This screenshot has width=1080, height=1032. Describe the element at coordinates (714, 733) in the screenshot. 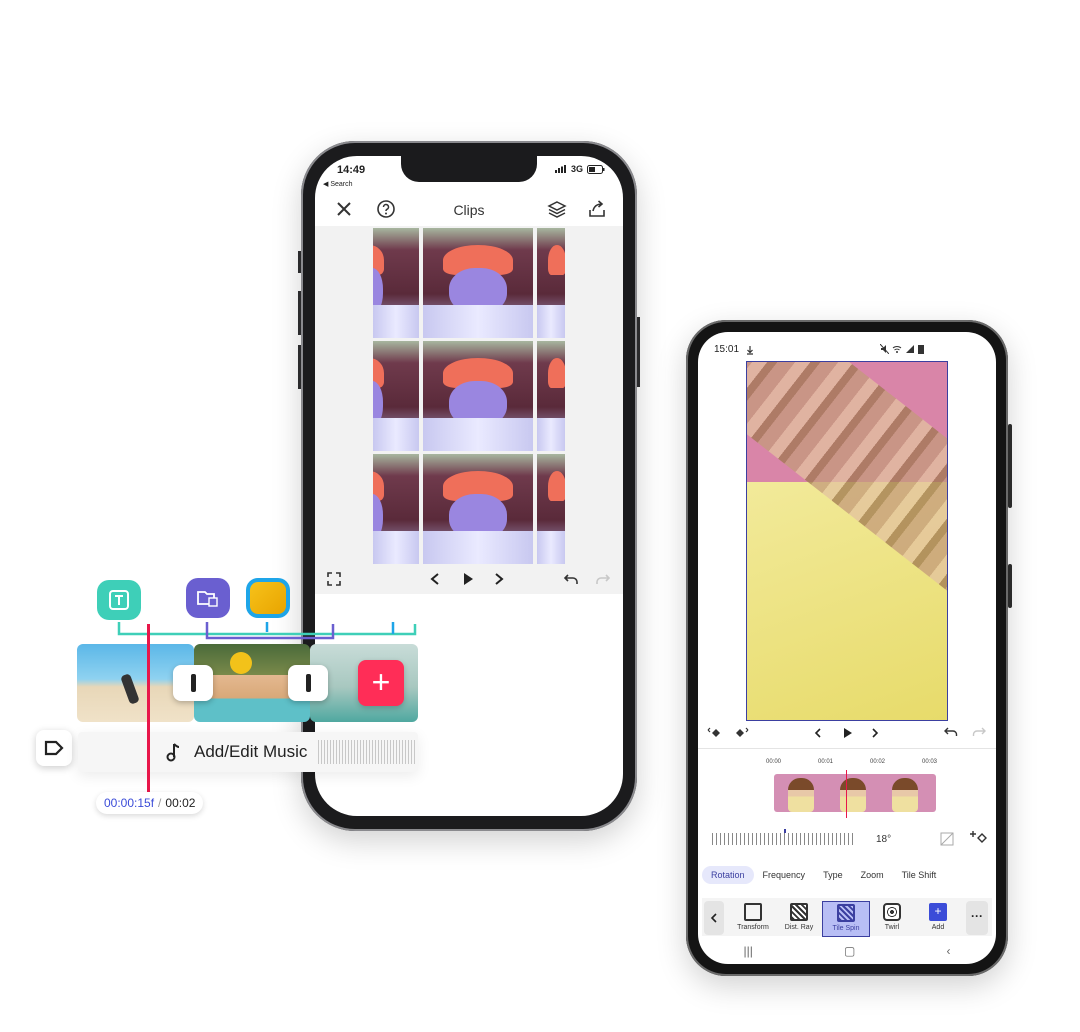

I see `keyframe-prev-icon` at that location.